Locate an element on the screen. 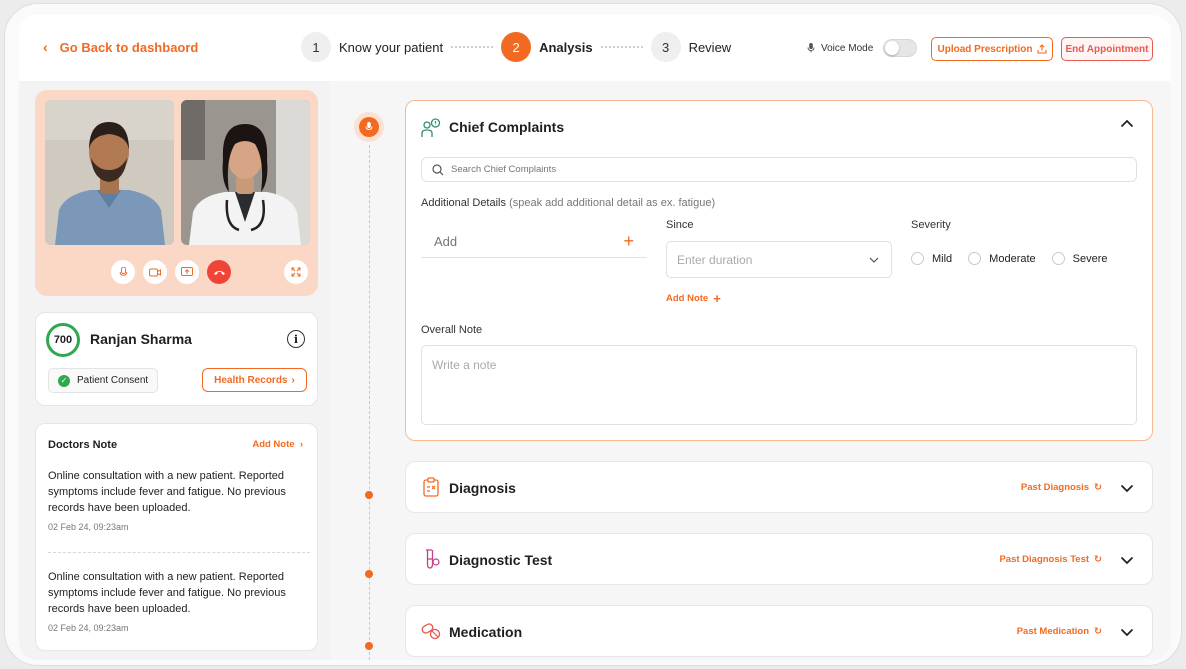 This screenshot has width=1186, height=669. step-number: 1 is located at coordinates (316, 47).